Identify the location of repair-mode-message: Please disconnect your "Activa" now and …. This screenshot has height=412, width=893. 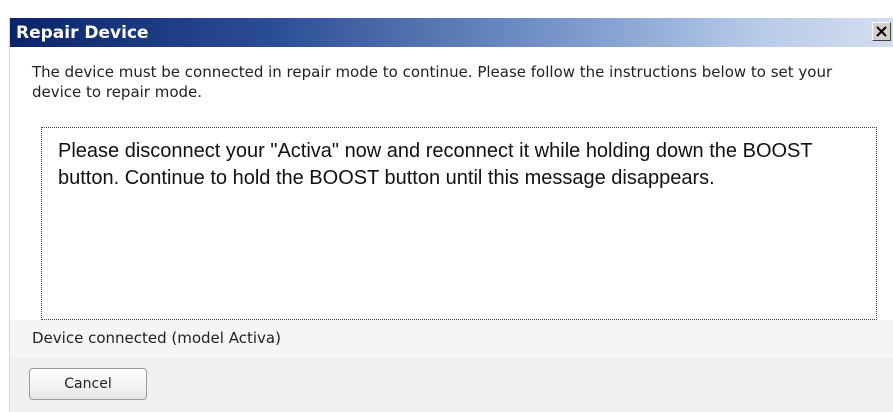
(435, 164).